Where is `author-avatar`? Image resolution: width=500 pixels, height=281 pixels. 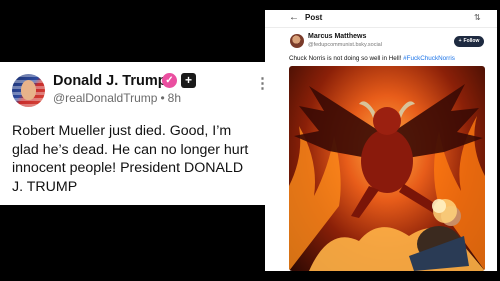 author-avatar is located at coordinates (297, 41).